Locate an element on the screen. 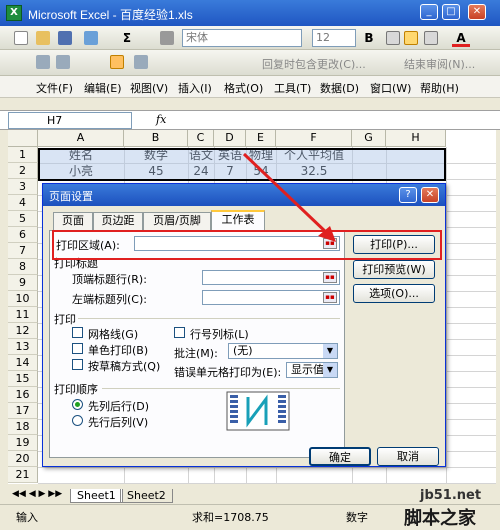 Image resolution: width=500 pixels, height=530 pixels. watermark-brand: 脚本之家 is located at coordinates (440, 518).